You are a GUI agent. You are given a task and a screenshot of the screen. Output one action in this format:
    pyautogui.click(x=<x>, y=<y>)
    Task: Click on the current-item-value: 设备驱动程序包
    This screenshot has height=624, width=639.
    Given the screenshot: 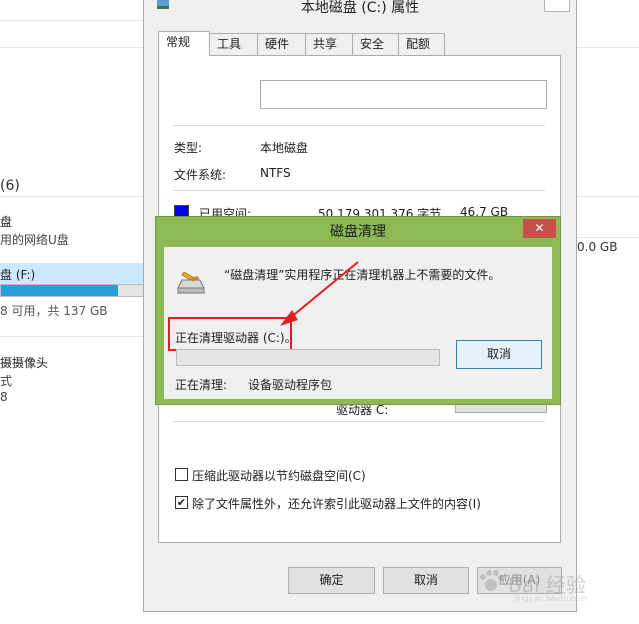 What is the action you would take?
    pyautogui.click(x=290, y=385)
    